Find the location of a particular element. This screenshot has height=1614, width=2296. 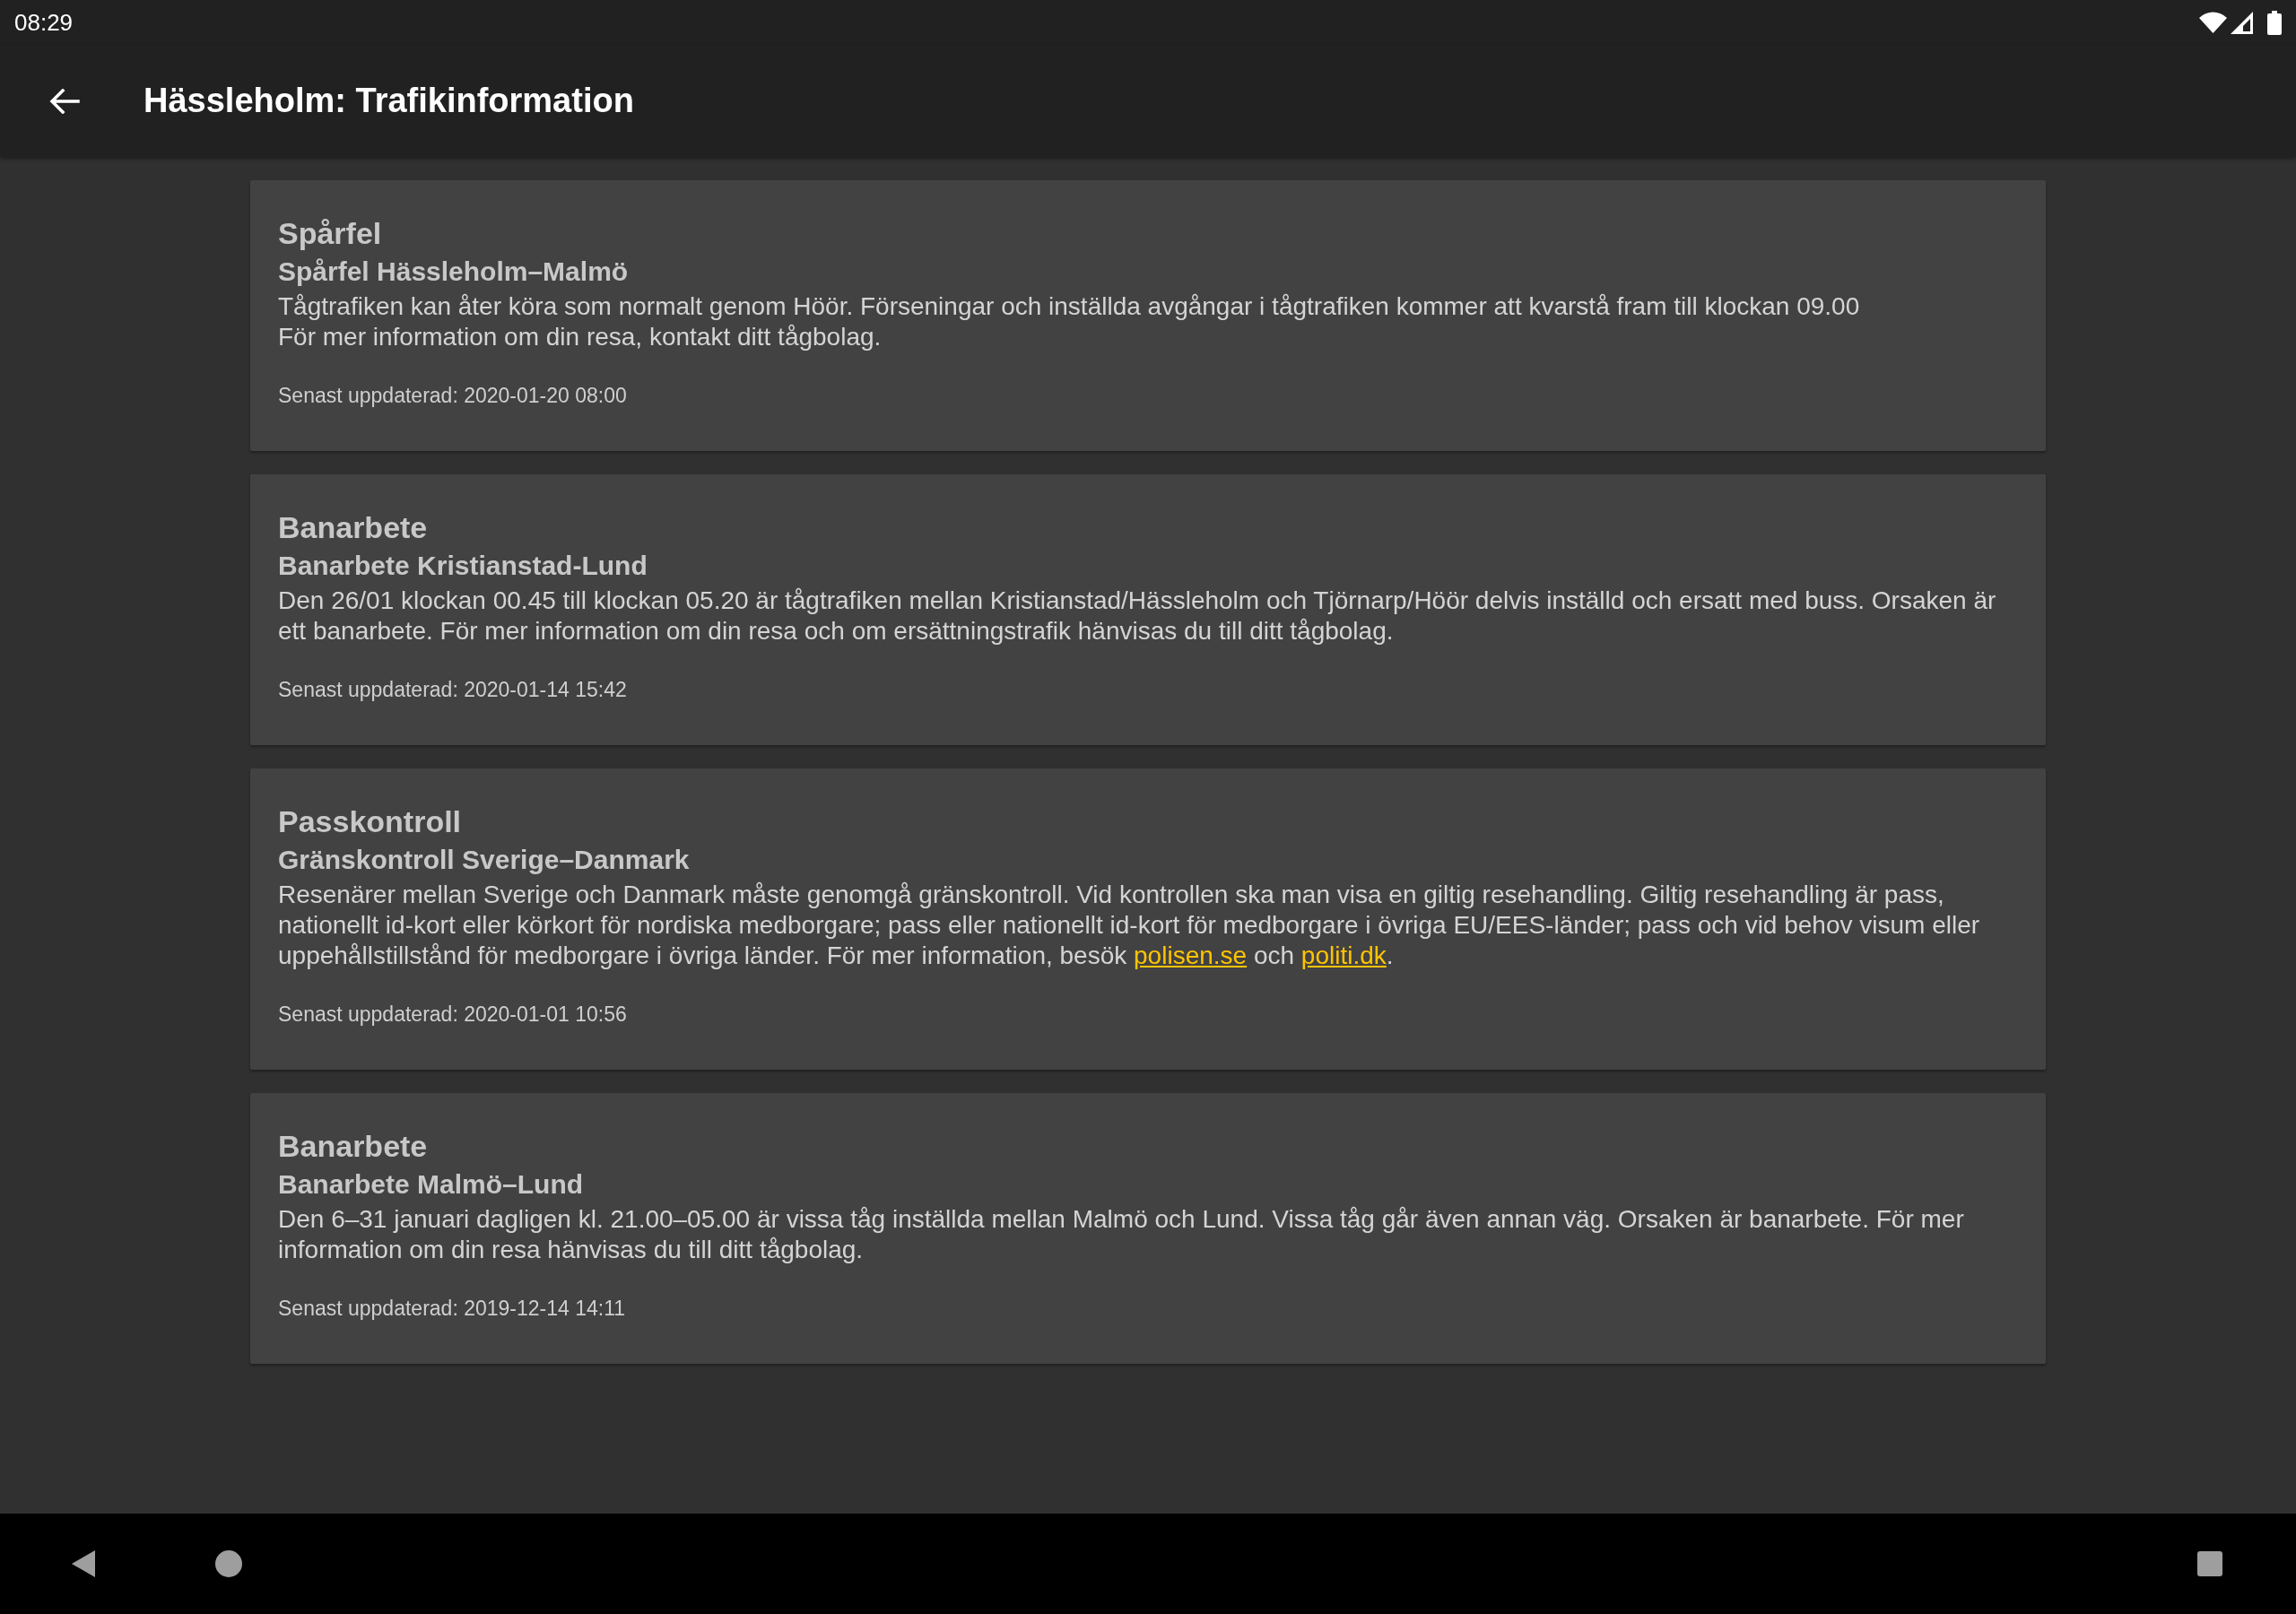

back-arrow-icon is located at coordinates (64, 101).